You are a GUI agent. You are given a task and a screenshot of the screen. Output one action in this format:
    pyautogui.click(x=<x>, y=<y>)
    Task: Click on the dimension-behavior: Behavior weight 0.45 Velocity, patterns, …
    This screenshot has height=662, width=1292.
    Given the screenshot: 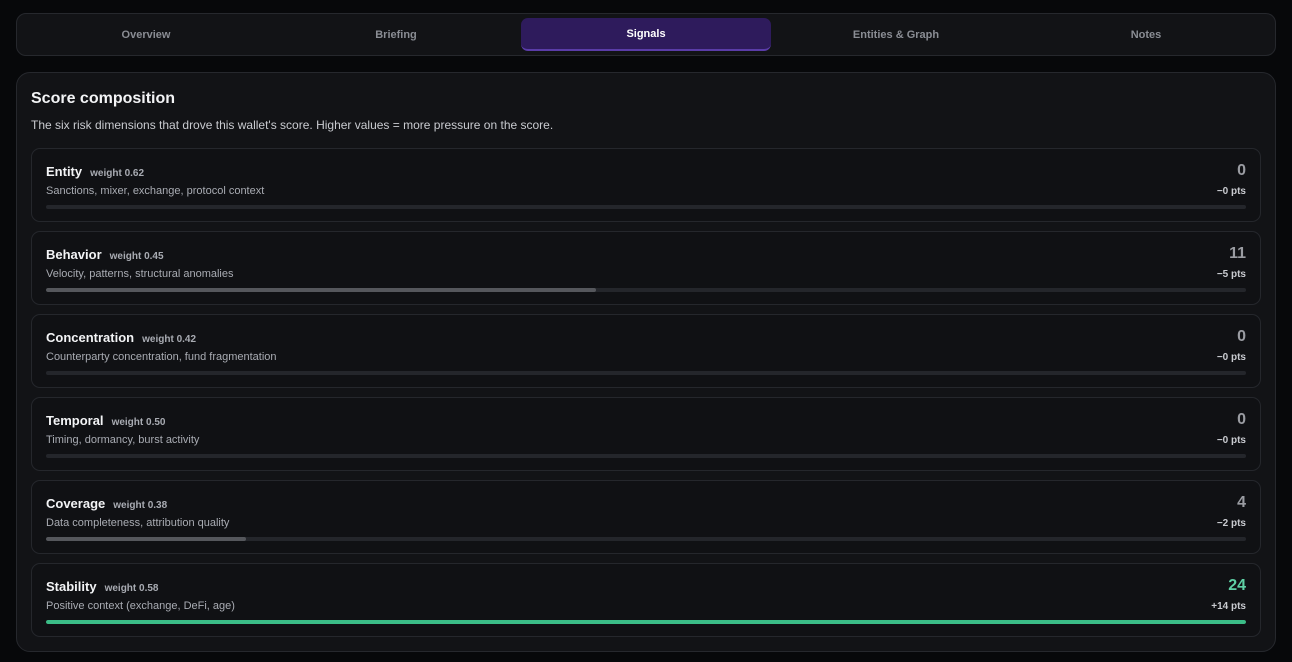 What is the action you would take?
    pyautogui.click(x=646, y=268)
    